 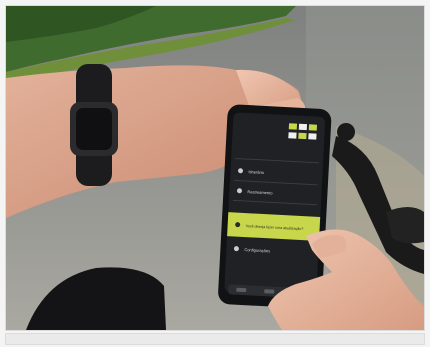 What do you see at coordinates (256, 172) in the screenshot?
I see `menu-item-route: Itinerário` at bounding box center [256, 172].